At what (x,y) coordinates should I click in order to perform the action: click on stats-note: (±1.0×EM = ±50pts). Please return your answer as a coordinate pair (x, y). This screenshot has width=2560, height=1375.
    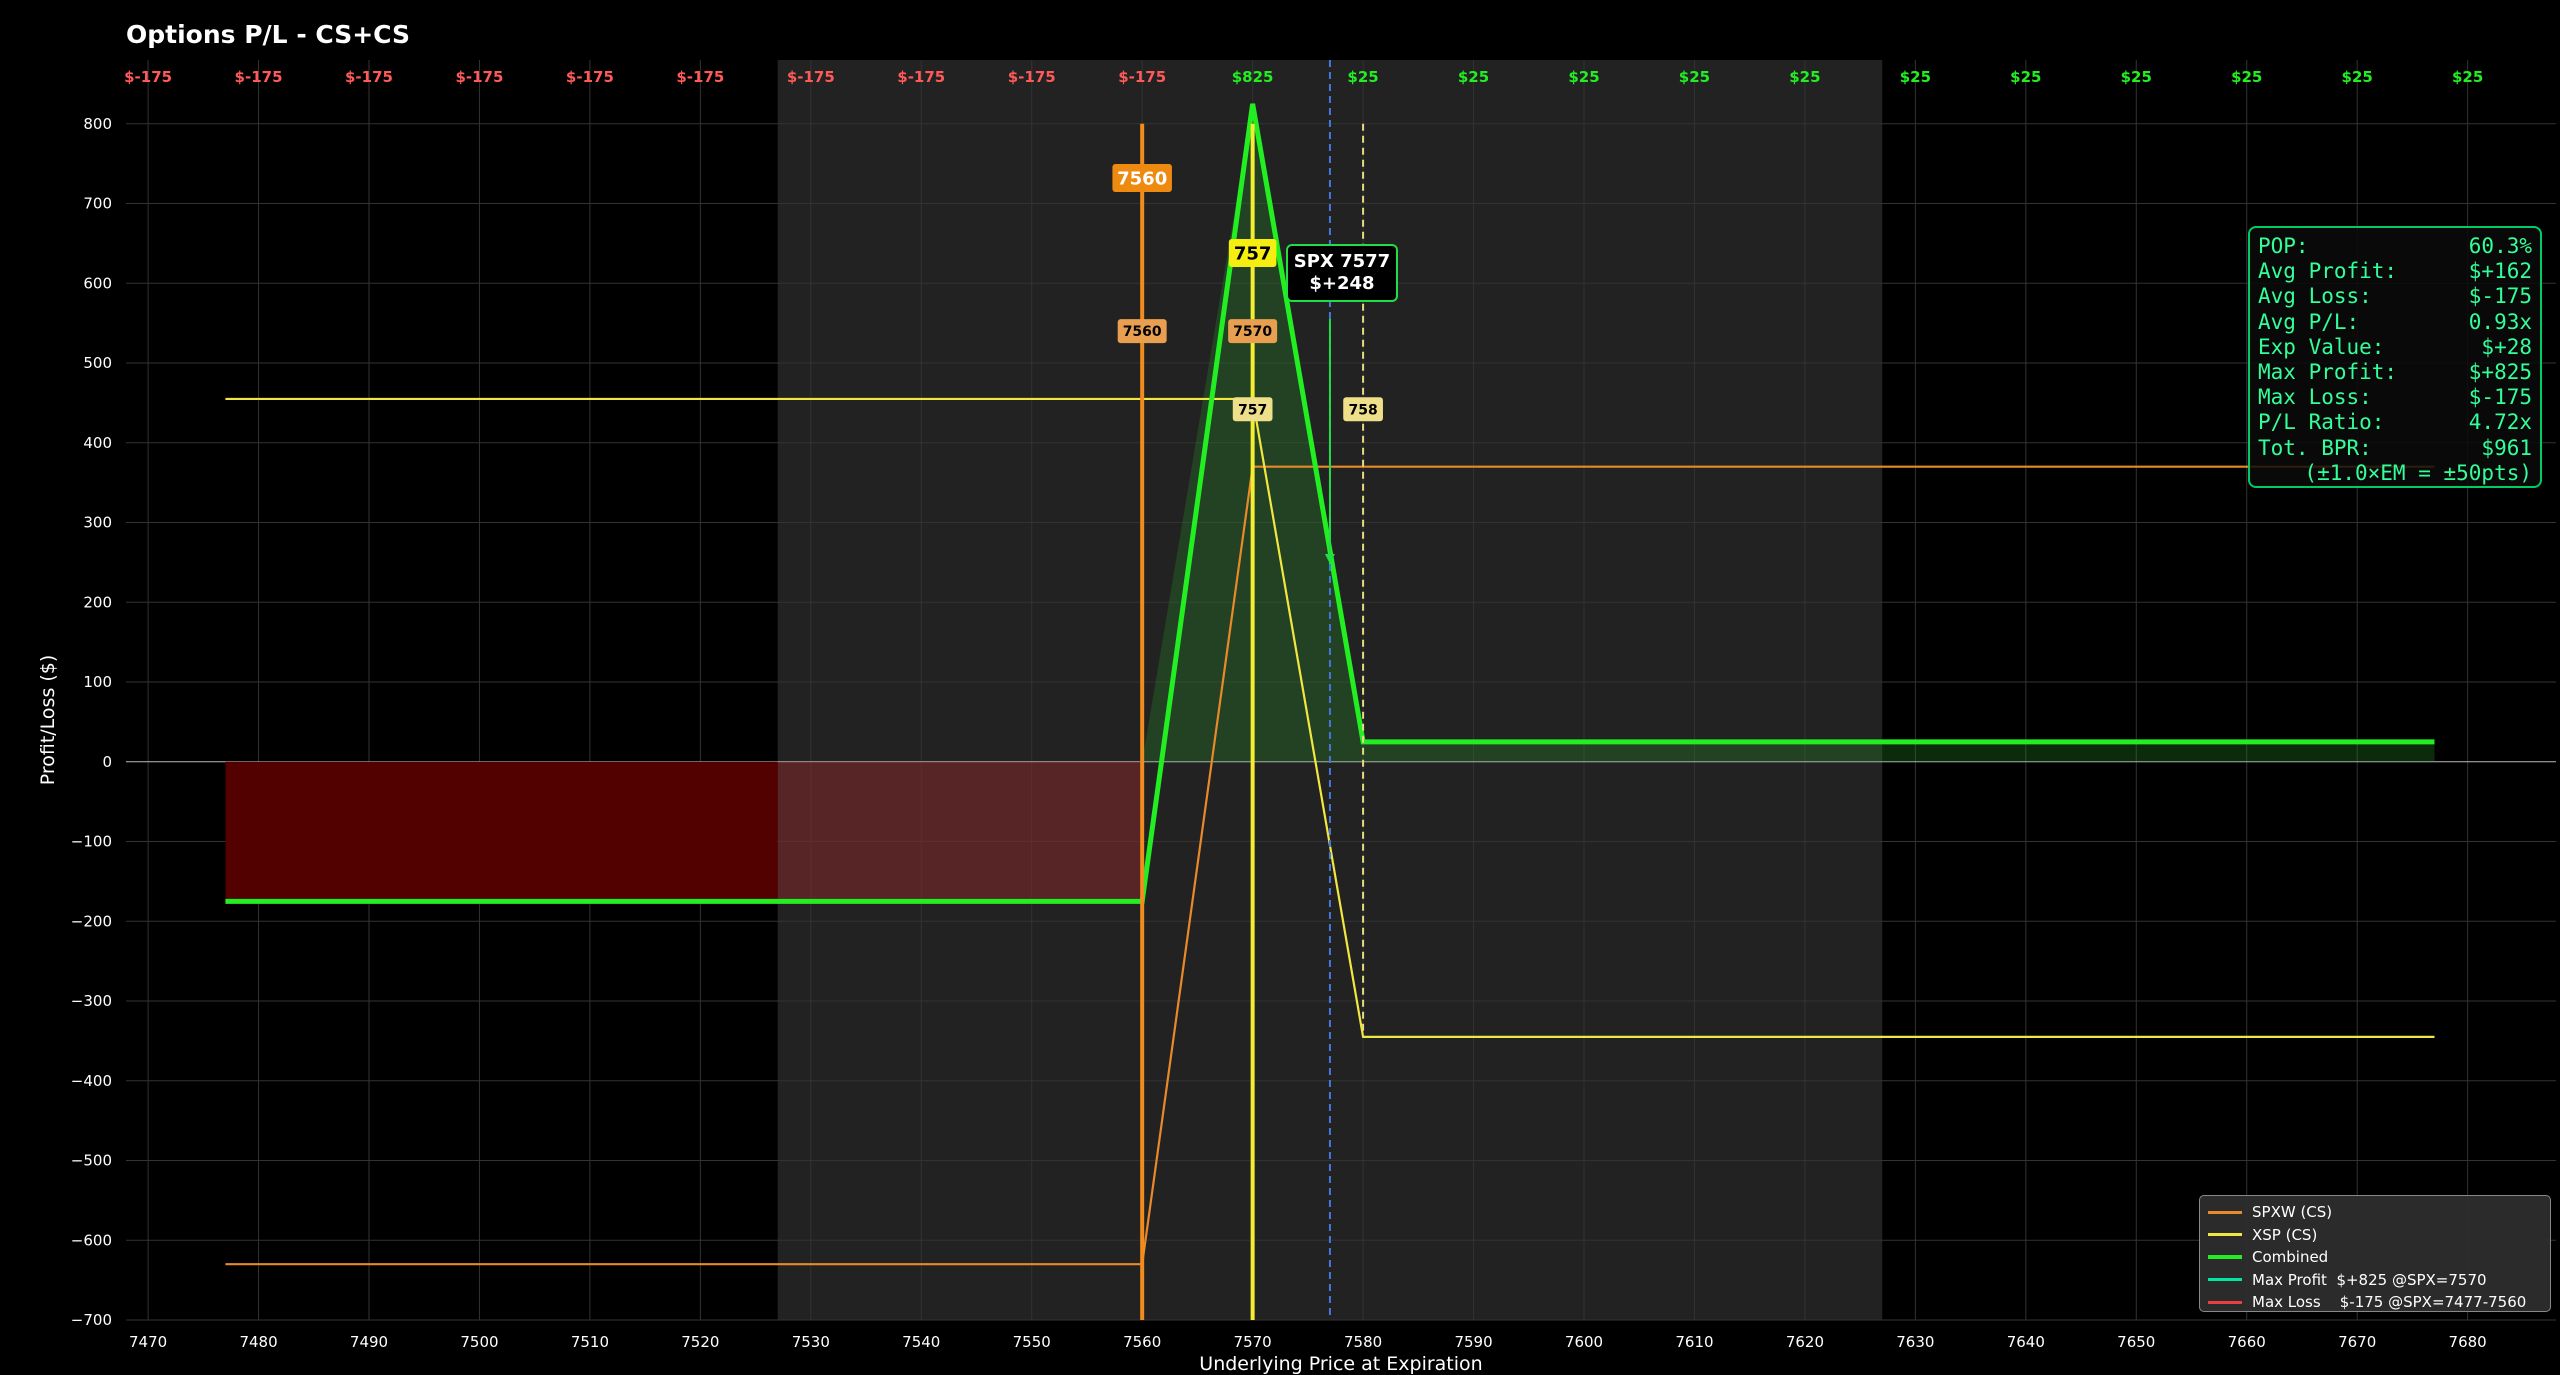
    Looking at the image, I should click on (2418, 472).